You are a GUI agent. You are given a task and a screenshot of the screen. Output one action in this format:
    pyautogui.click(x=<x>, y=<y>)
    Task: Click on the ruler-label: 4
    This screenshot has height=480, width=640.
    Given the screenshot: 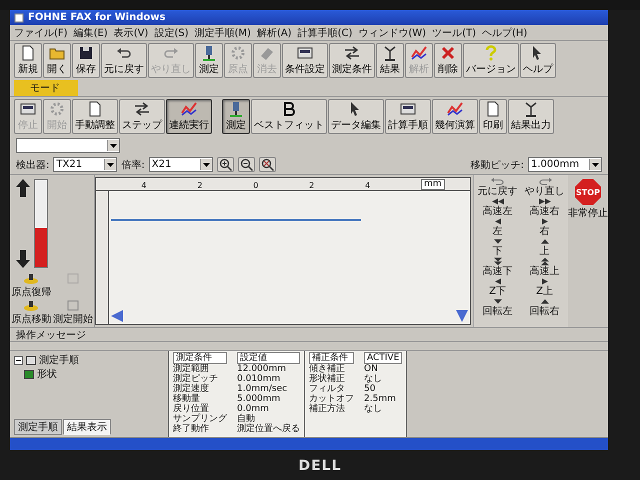 What is the action you would take?
    pyautogui.click(x=143, y=185)
    